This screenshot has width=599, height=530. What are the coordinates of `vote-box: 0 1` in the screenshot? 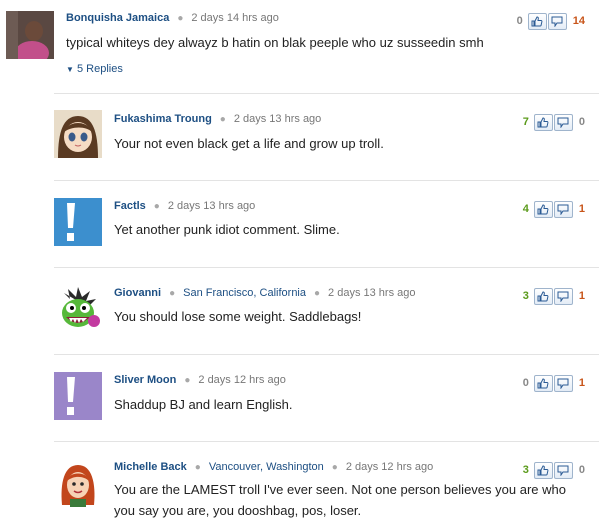 It's located at (554, 383).